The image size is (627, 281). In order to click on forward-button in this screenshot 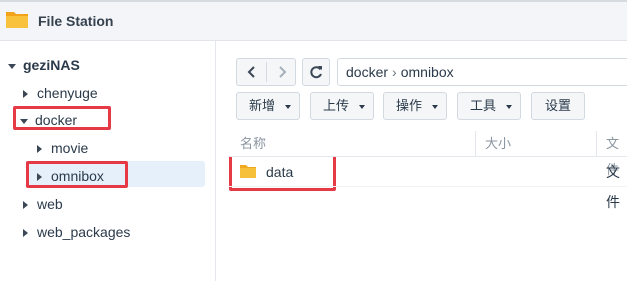, I will do `click(281, 72)`.